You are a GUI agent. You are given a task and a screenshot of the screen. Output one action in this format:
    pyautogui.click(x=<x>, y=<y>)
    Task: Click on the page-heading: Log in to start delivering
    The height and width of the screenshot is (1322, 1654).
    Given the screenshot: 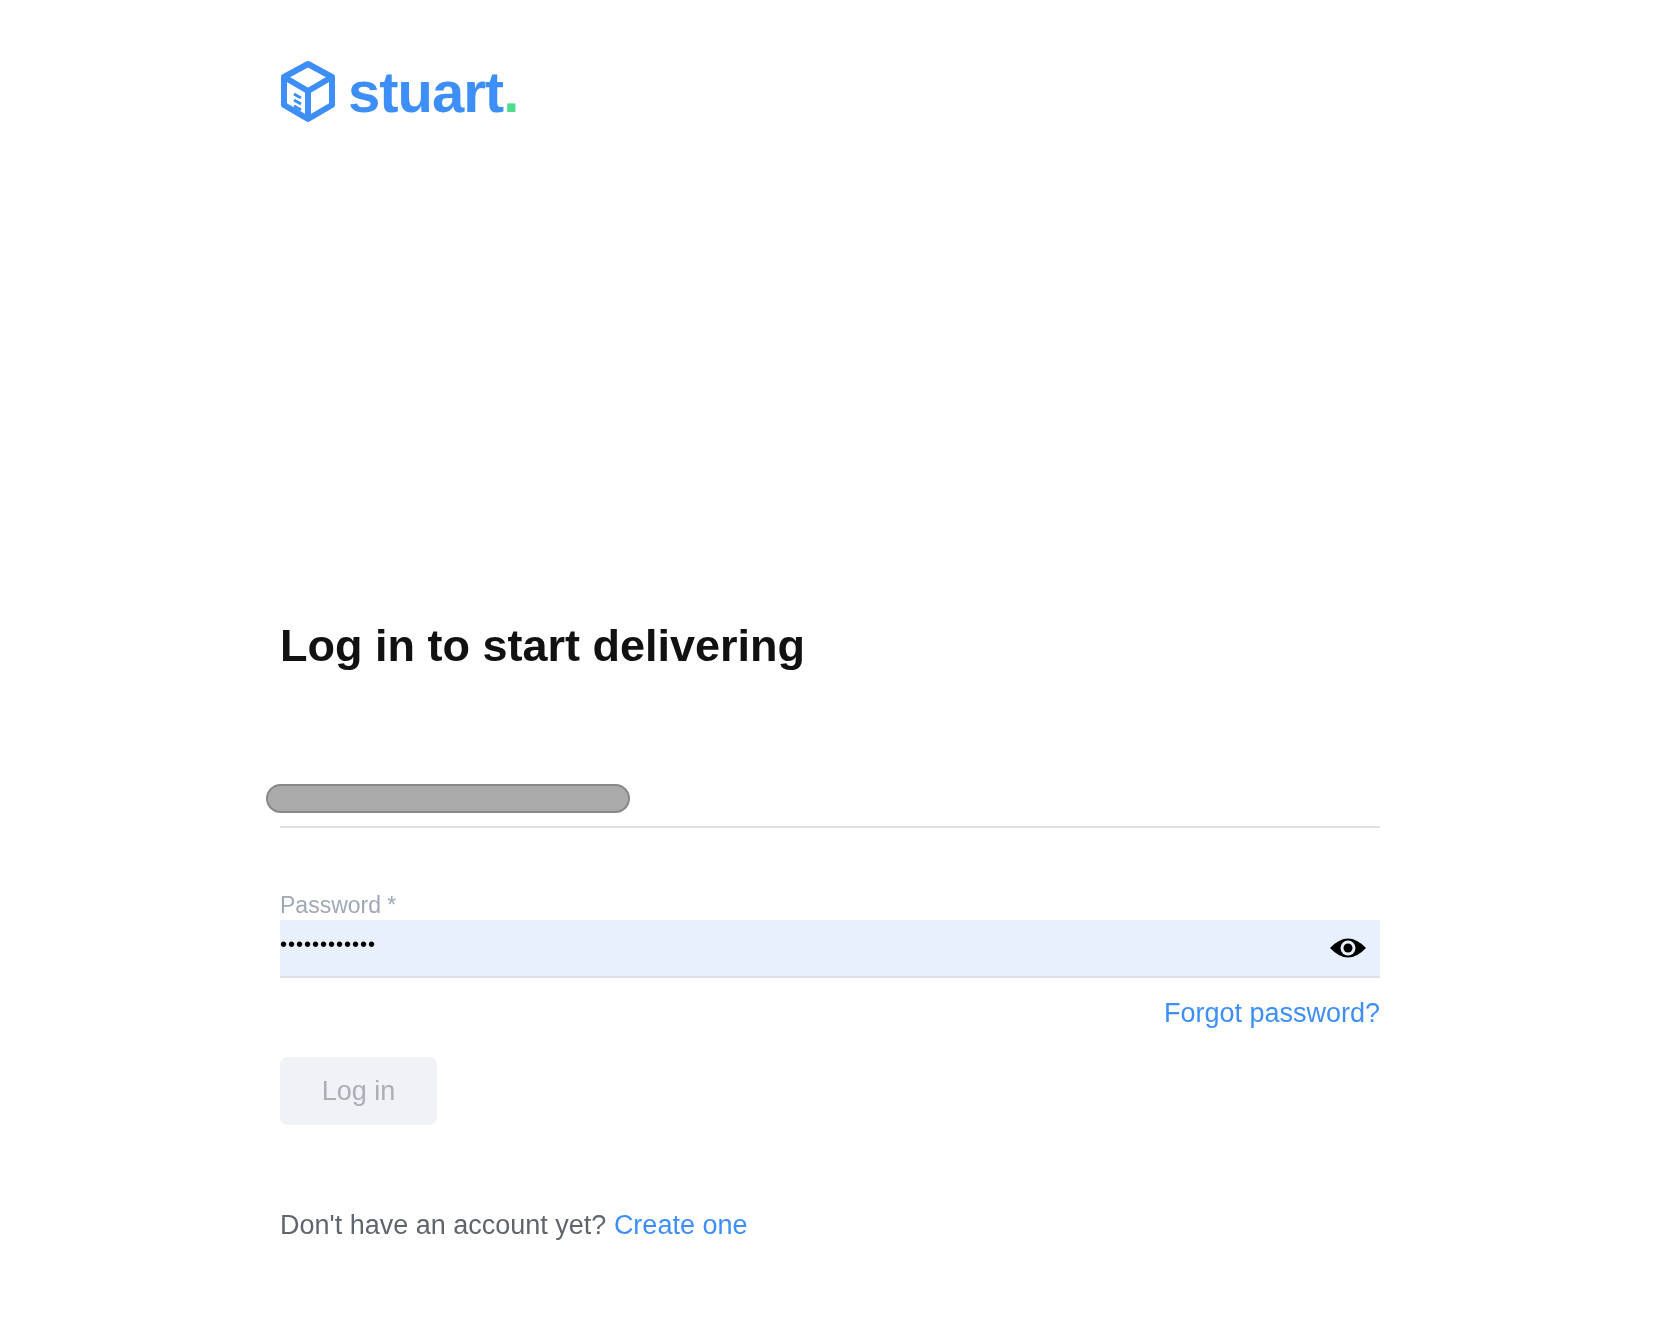 What is the action you would take?
    pyautogui.click(x=543, y=646)
    